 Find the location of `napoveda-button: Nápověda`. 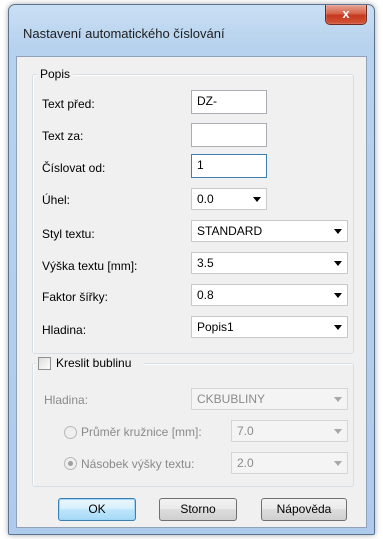

napoveda-button: Nápověda is located at coordinates (304, 509).